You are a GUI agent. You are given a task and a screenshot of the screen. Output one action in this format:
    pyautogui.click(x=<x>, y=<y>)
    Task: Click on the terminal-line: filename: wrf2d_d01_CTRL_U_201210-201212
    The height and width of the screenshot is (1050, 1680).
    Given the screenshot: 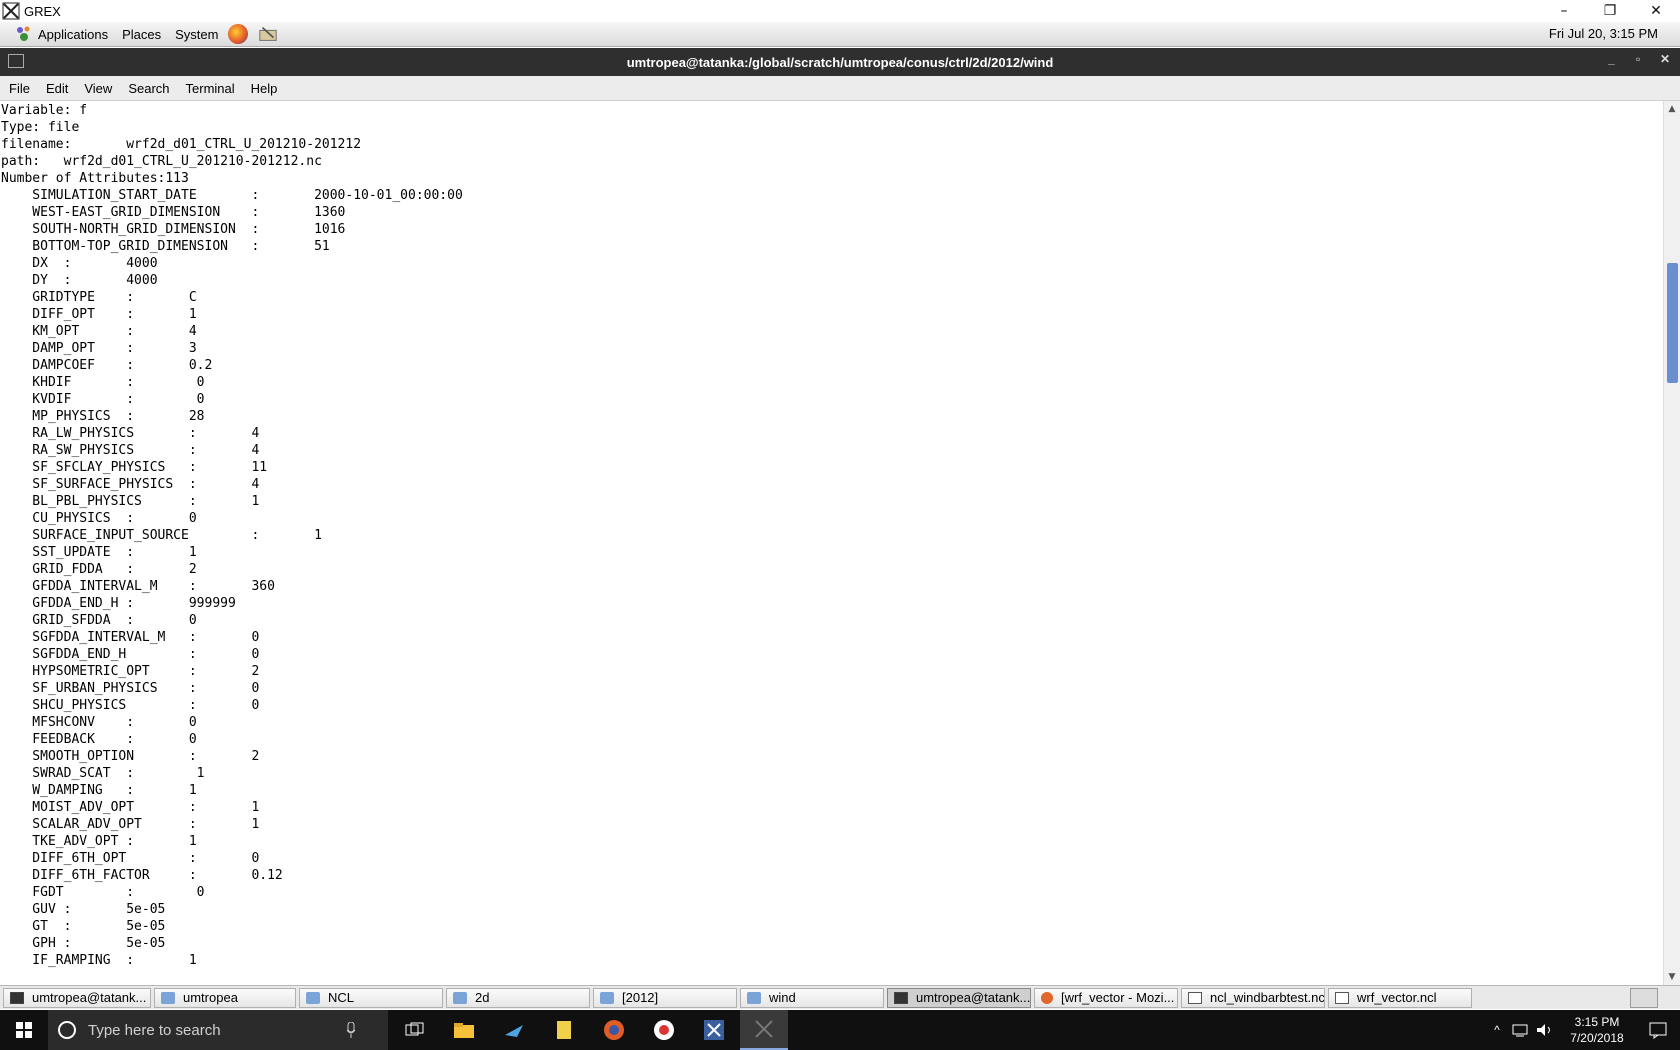 What is the action you would take?
    pyautogui.click(x=181, y=144)
    